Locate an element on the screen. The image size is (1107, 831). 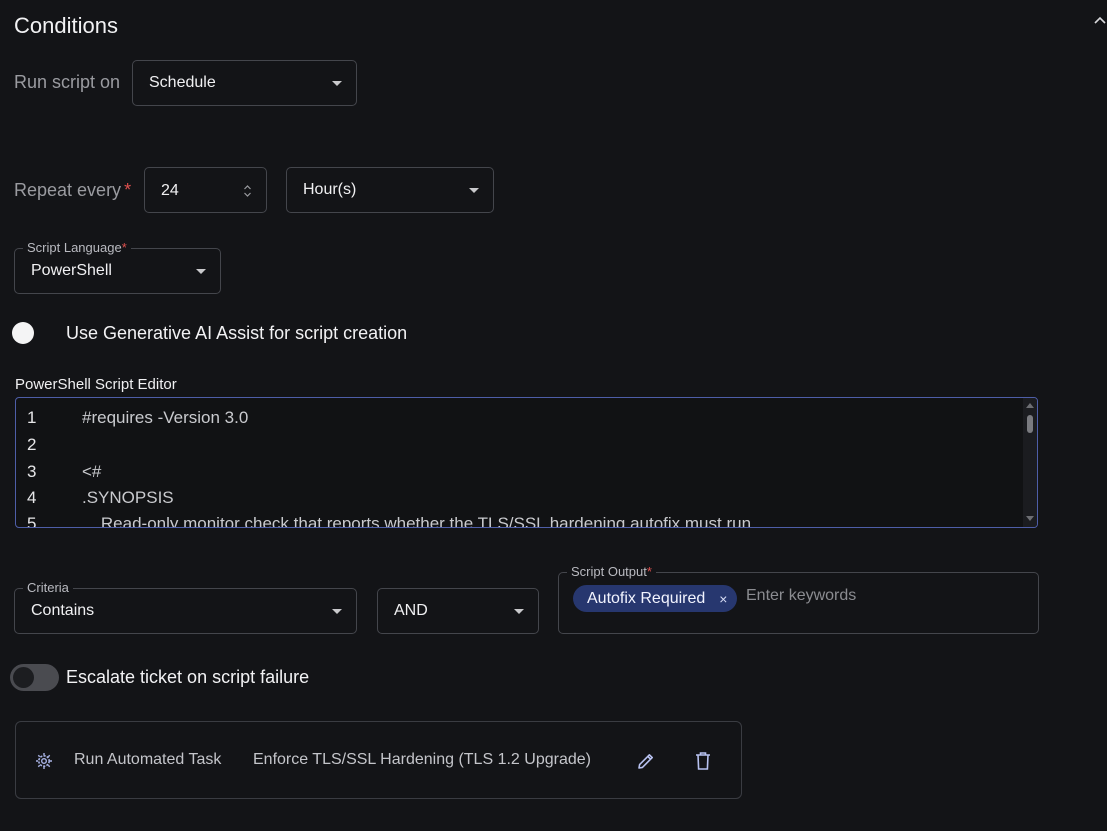
repeat-label: Repeat every * is located at coordinates (73, 190).